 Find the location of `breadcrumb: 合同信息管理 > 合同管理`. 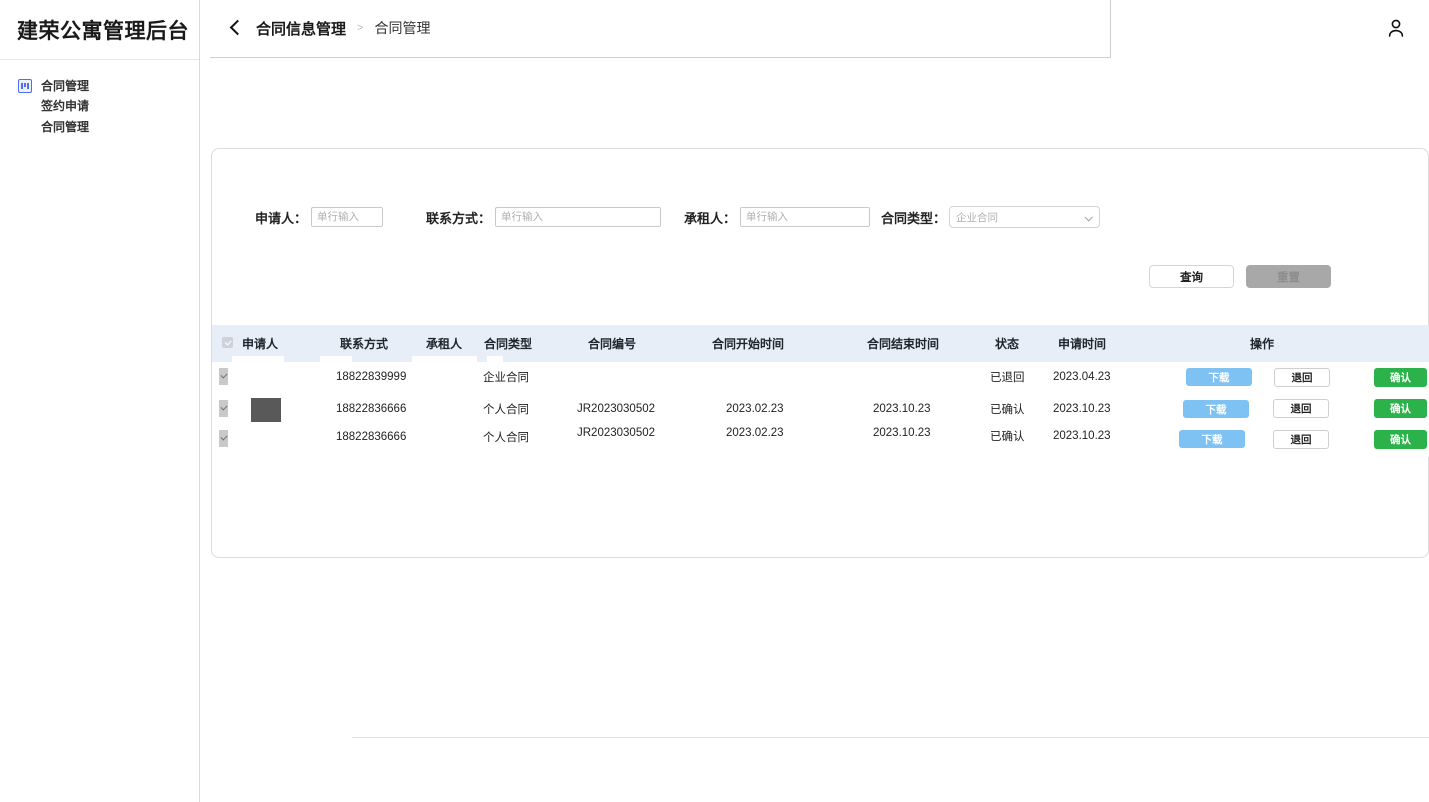

breadcrumb: 合同信息管理 > 合同管理 is located at coordinates (660, 29).